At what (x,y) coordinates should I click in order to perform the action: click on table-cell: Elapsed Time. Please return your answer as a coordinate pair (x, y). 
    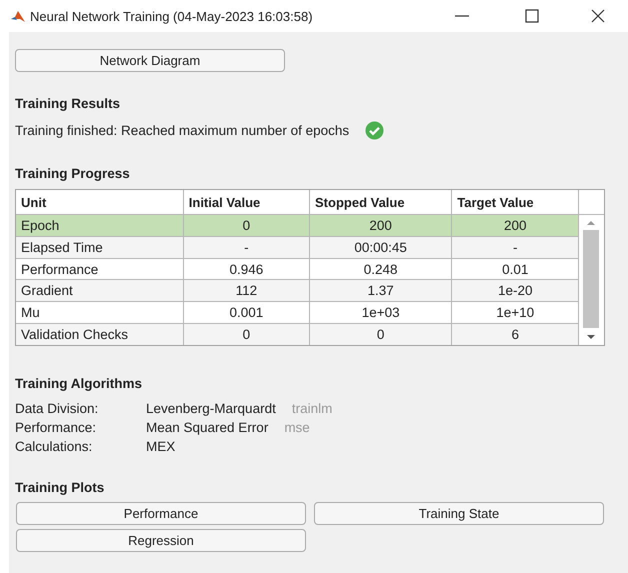
    Looking at the image, I should click on (100, 247).